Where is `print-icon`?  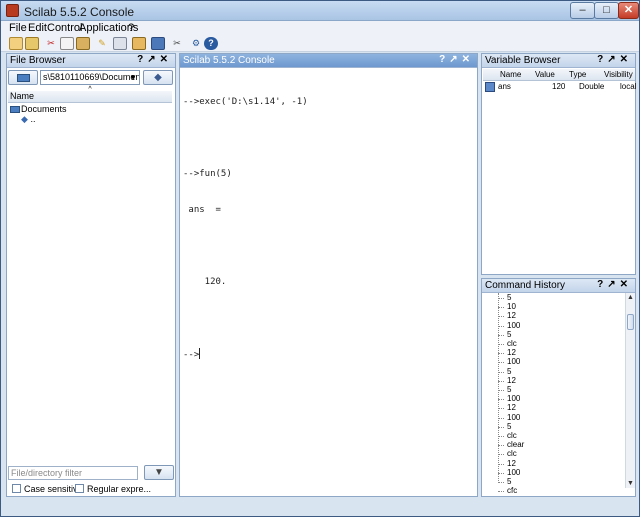
print-icon is located at coordinates (120, 43).